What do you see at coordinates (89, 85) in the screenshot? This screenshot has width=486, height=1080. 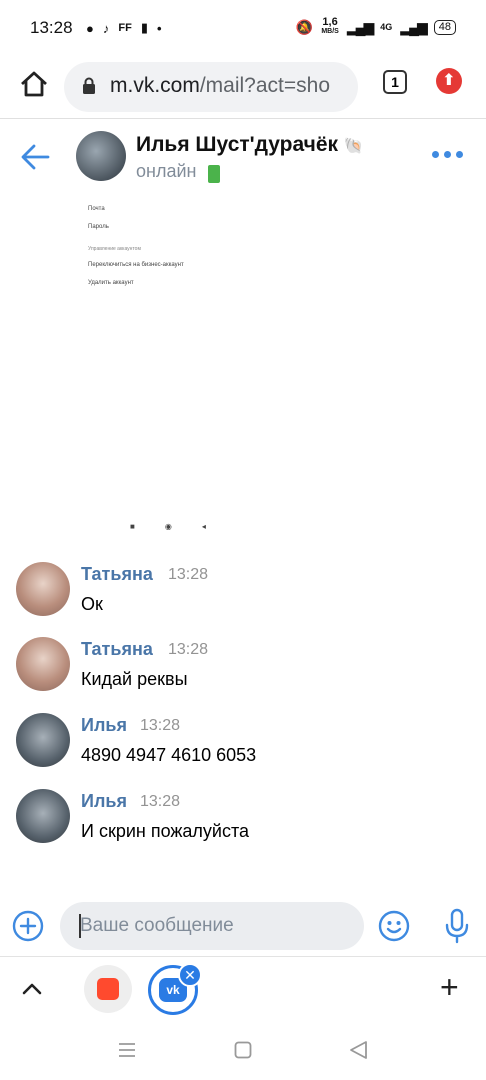 I see `lock-icon` at bounding box center [89, 85].